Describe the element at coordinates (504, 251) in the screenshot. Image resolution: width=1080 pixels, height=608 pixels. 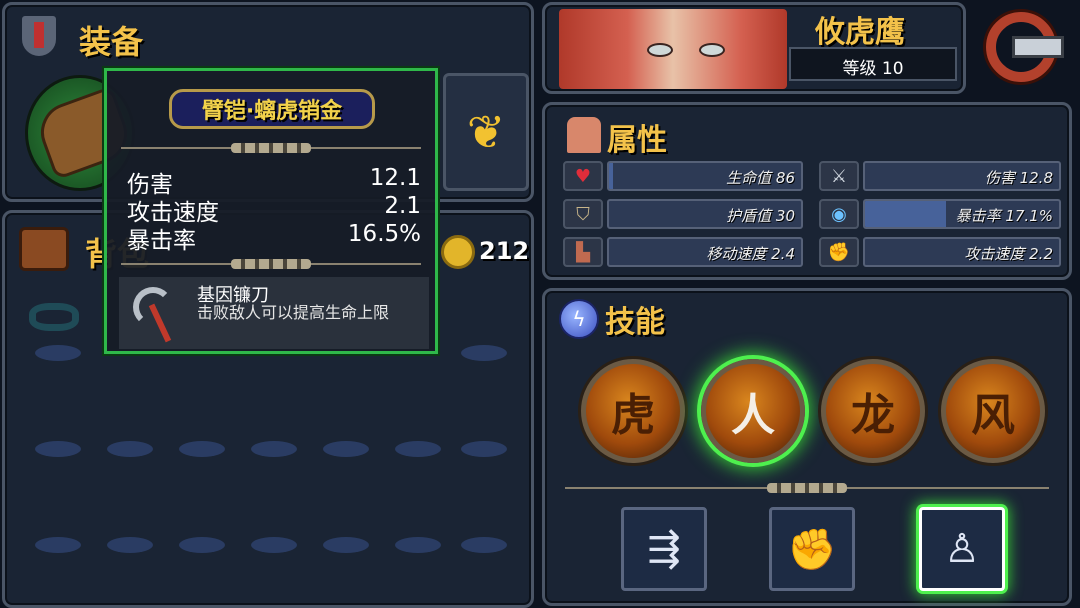
I see `coin-amount: 212` at that location.